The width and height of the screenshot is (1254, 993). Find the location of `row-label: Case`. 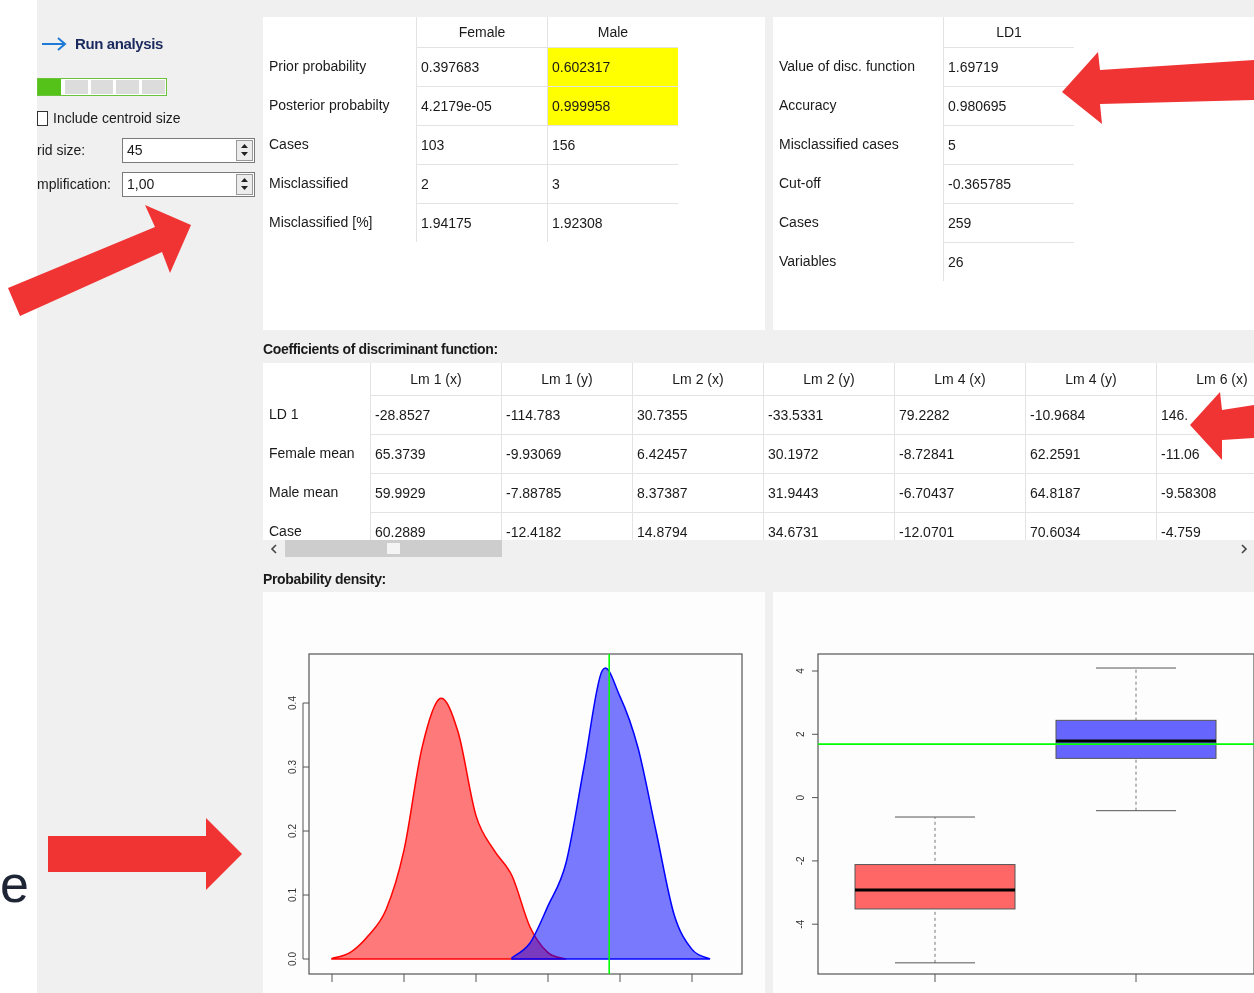

row-label: Case is located at coordinates (285, 531).